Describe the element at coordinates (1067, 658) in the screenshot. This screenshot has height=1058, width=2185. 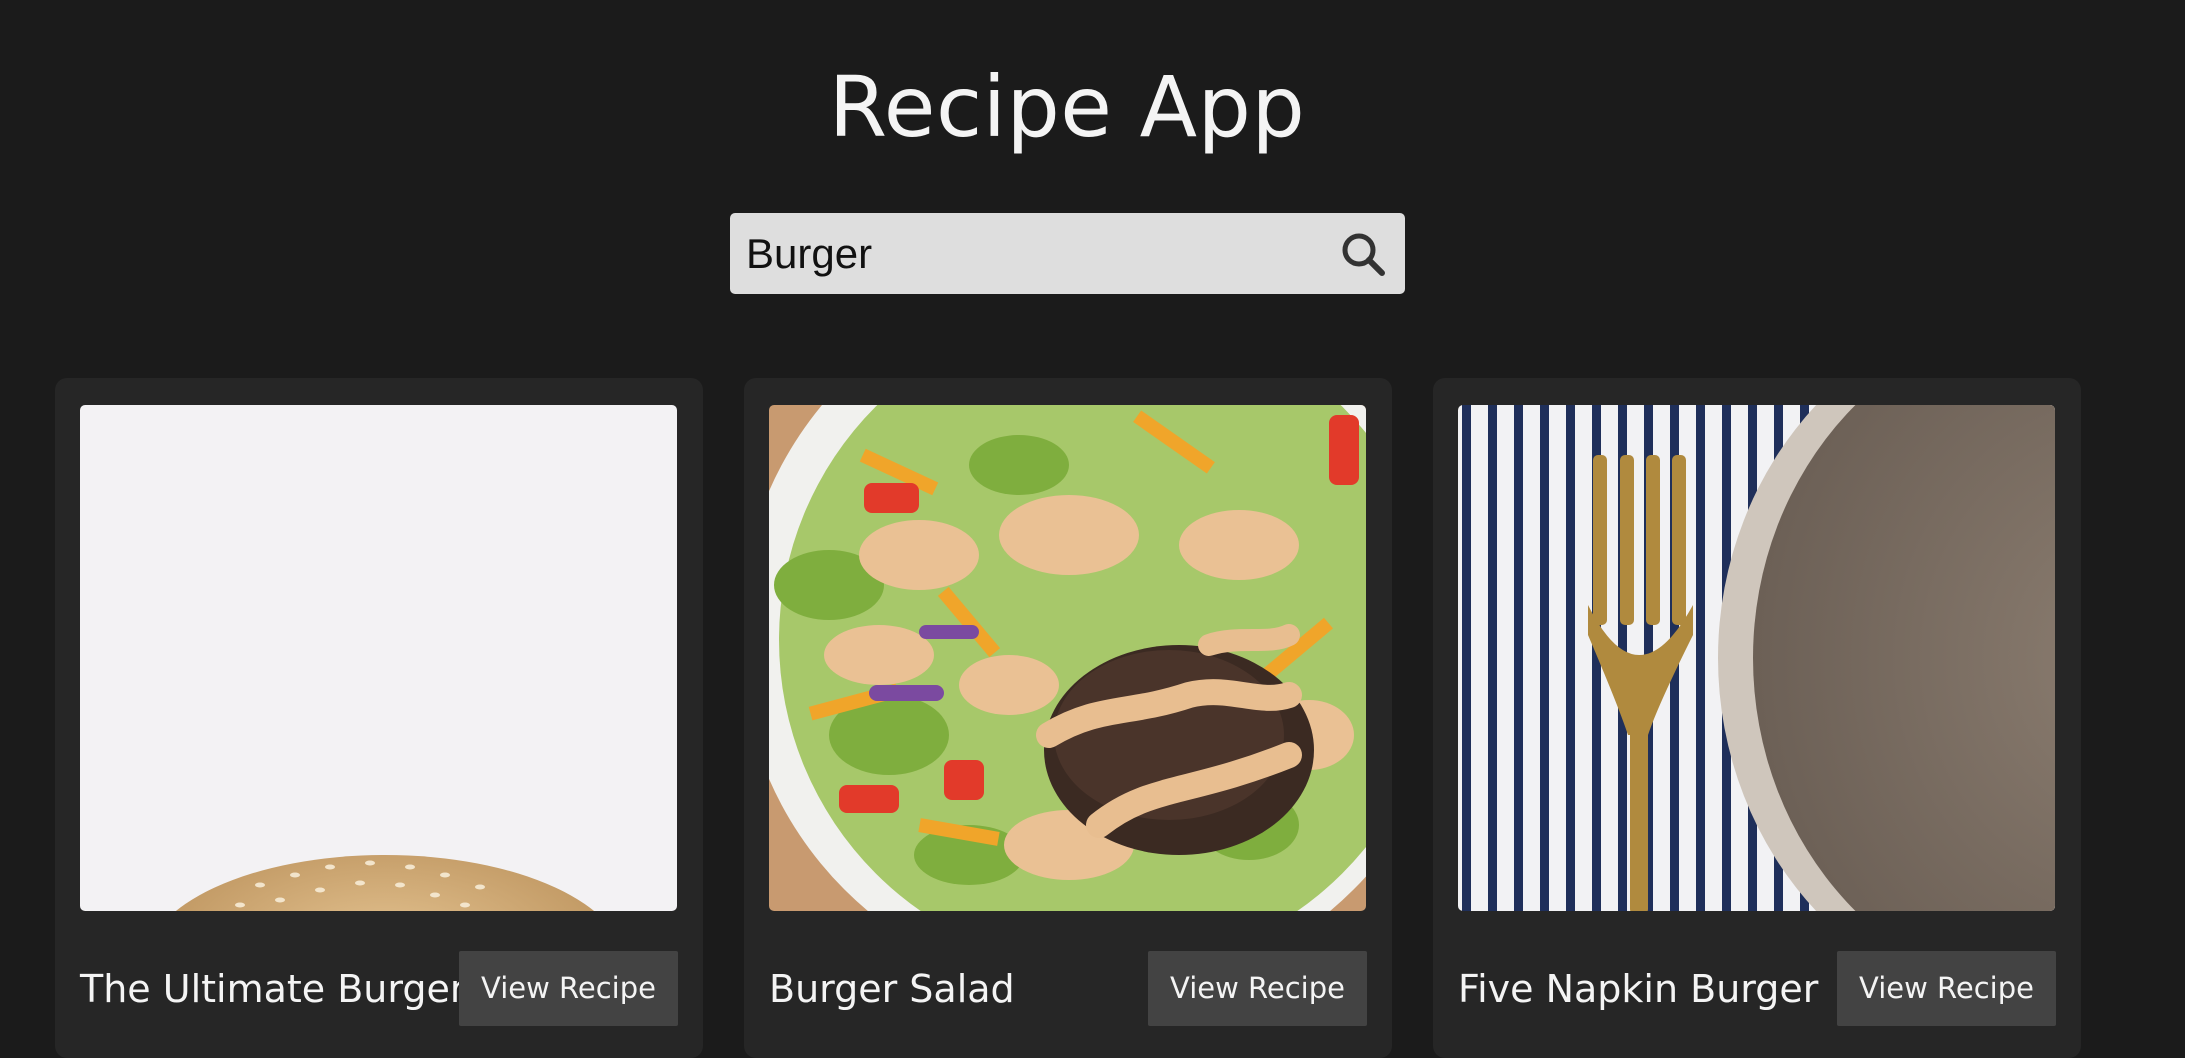
I see `recipe-image-burger-salad` at that location.